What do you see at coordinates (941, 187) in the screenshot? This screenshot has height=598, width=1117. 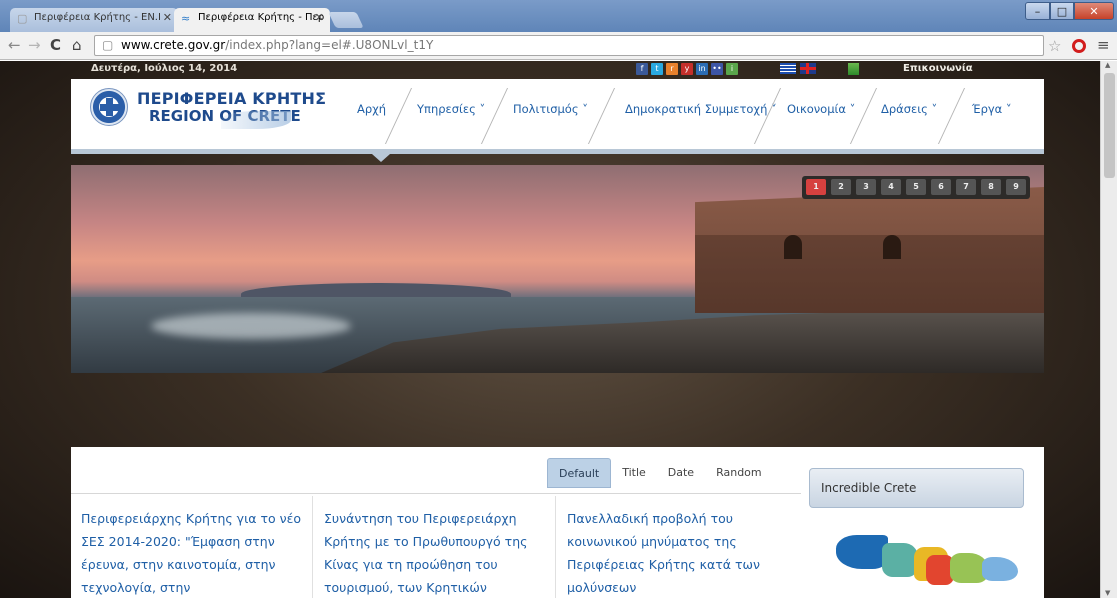 I see `slider-page-6: 6` at bounding box center [941, 187].